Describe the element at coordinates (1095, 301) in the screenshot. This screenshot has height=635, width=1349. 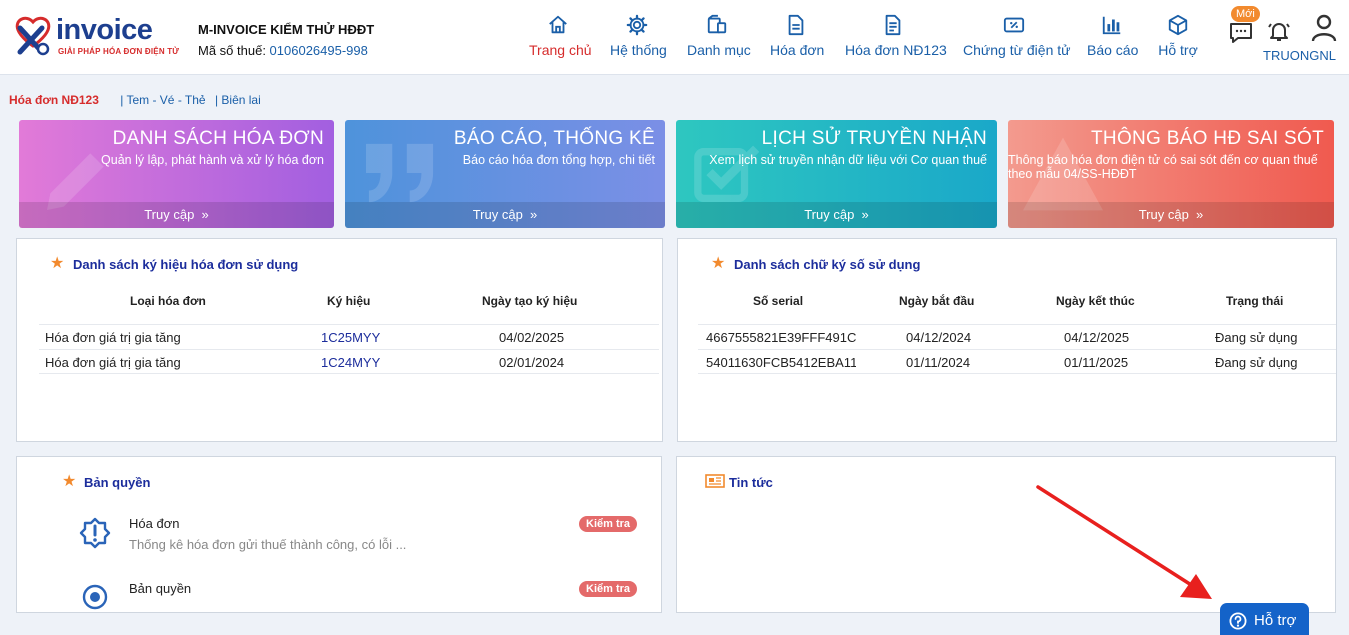
I see `column-header-end-date: Ngày kết thúc` at that location.